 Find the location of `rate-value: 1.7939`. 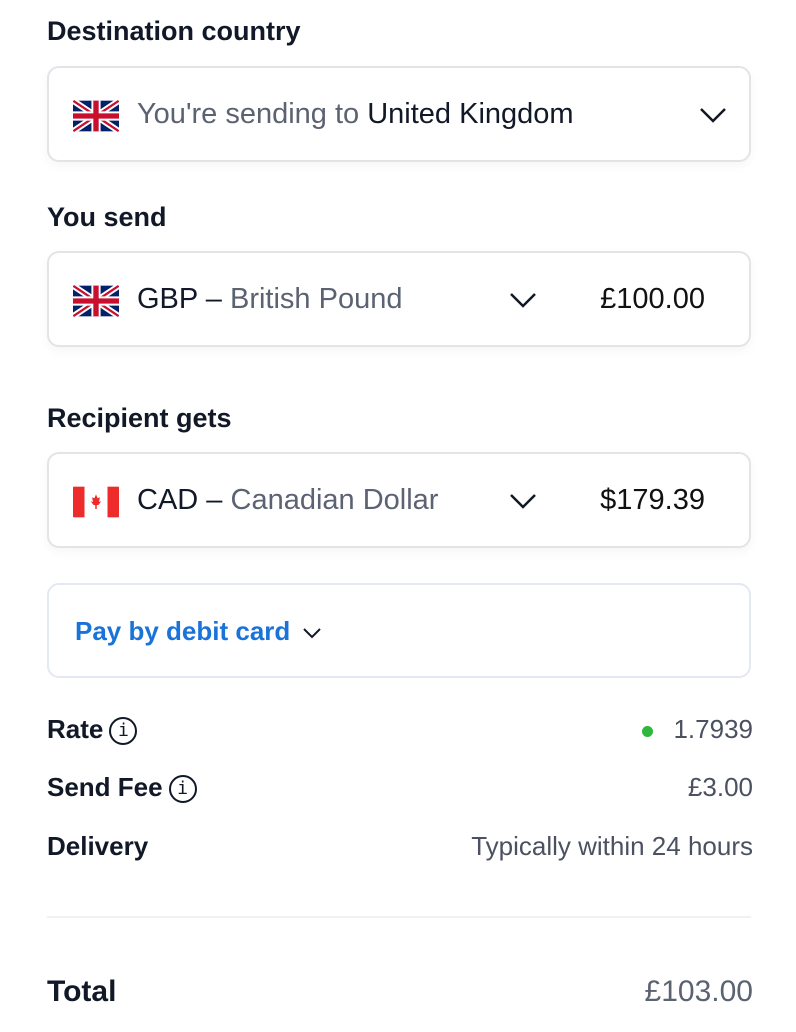

rate-value: 1.7939 is located at coordinates (713, 729).